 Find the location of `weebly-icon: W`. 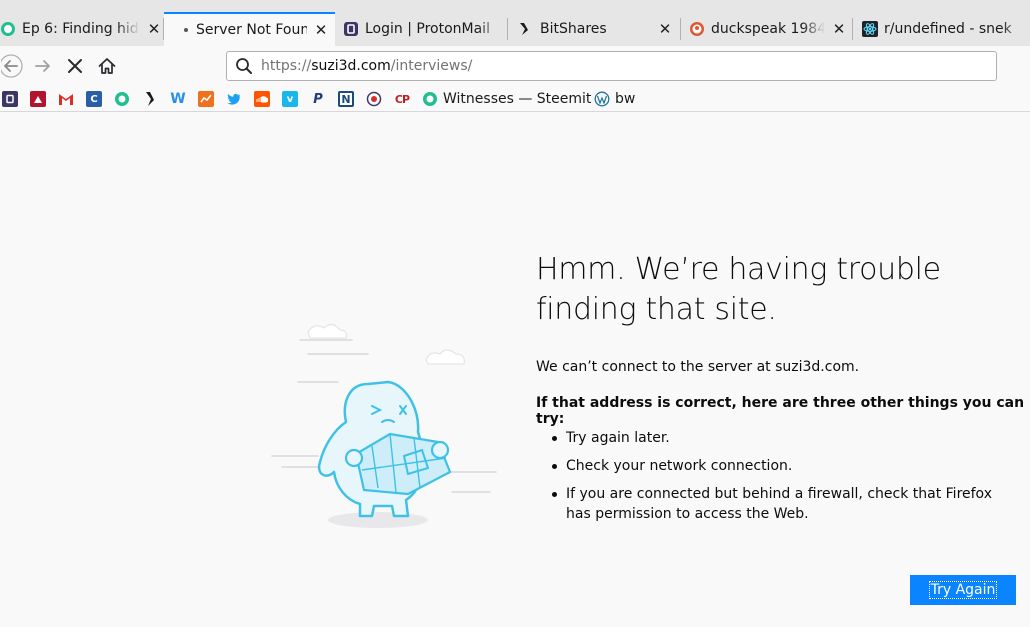

weebly-icon: W is located at coordinates (178, 99).